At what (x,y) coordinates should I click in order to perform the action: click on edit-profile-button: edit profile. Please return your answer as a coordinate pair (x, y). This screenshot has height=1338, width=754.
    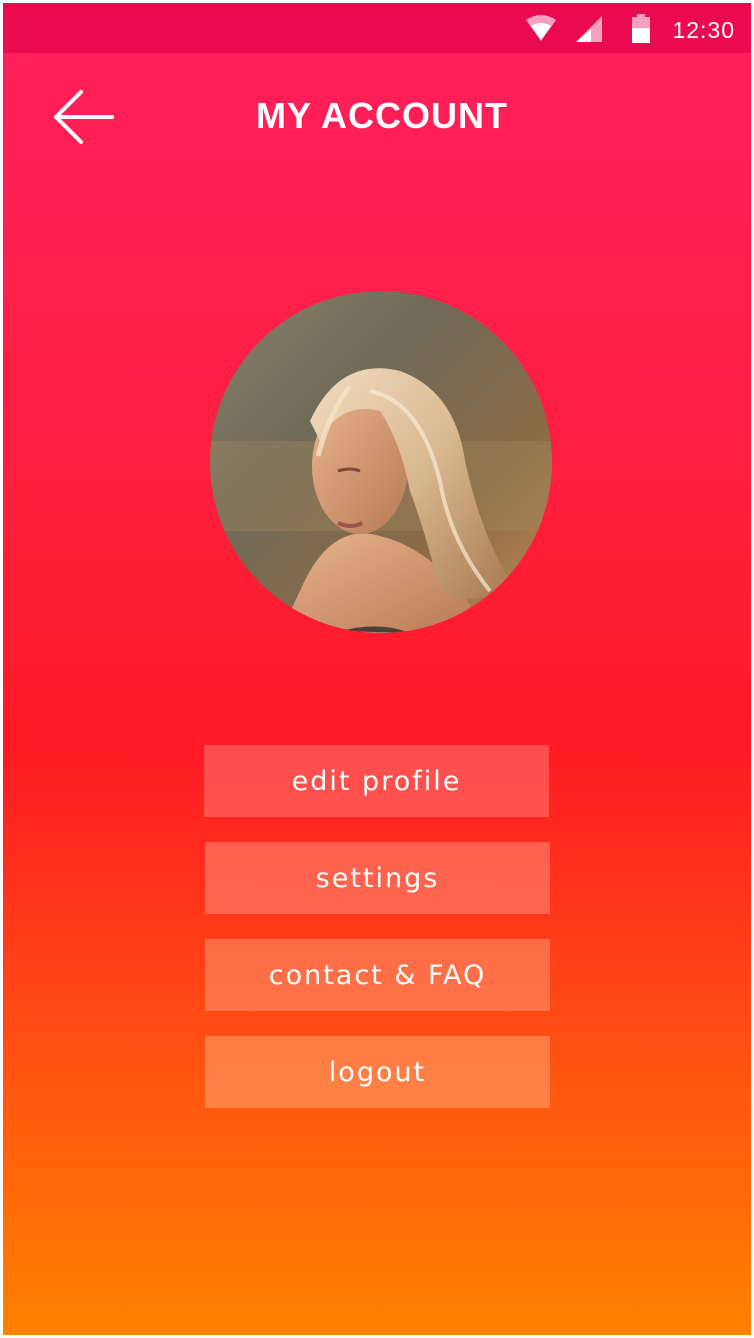
    Looking at the image, I should click on (376, 781).